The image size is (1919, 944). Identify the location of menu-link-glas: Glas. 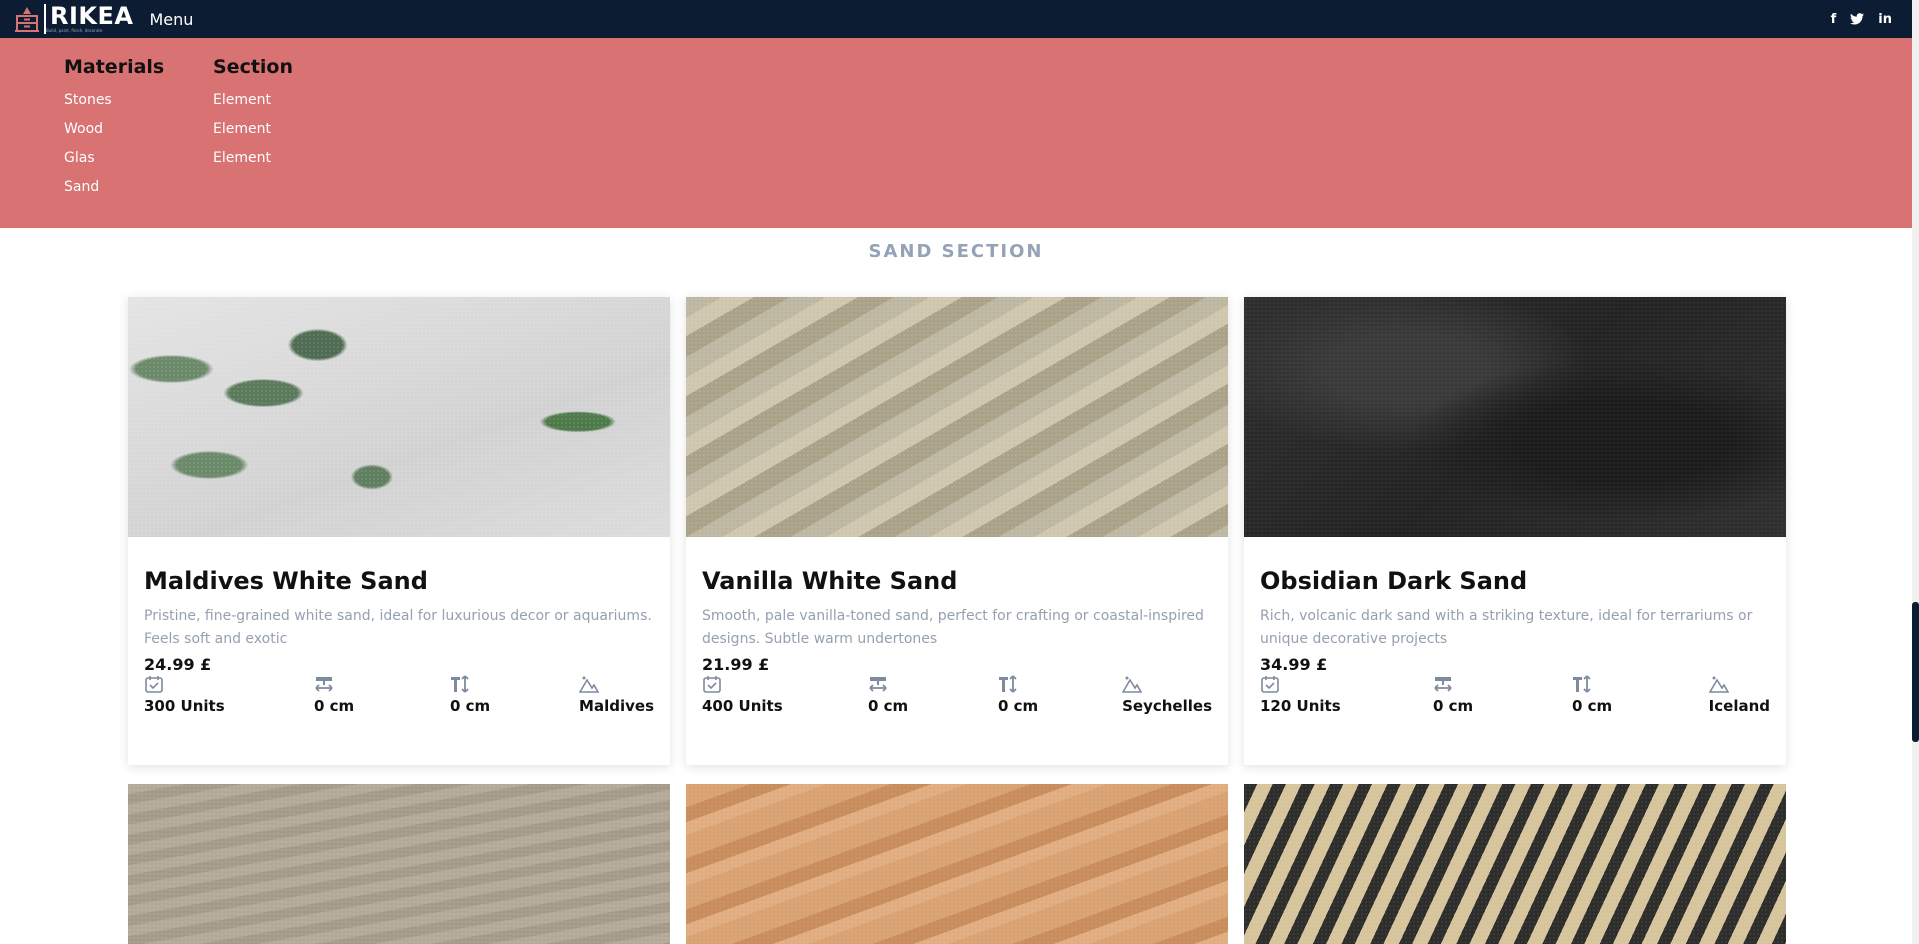
(114, 158).